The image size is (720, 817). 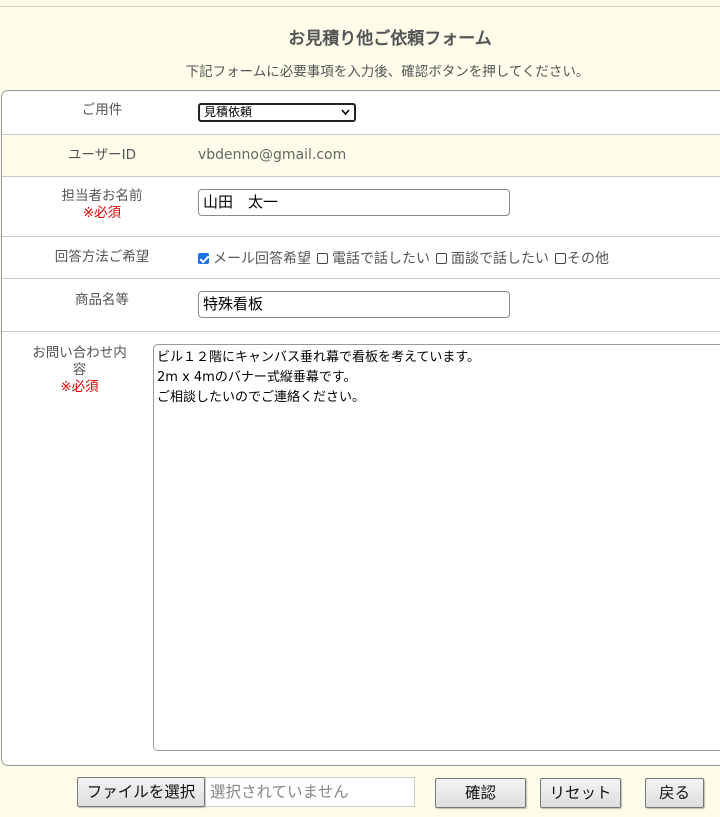 I want to click on name-label-text: 担当者お名前, so click(x=102, y=196).